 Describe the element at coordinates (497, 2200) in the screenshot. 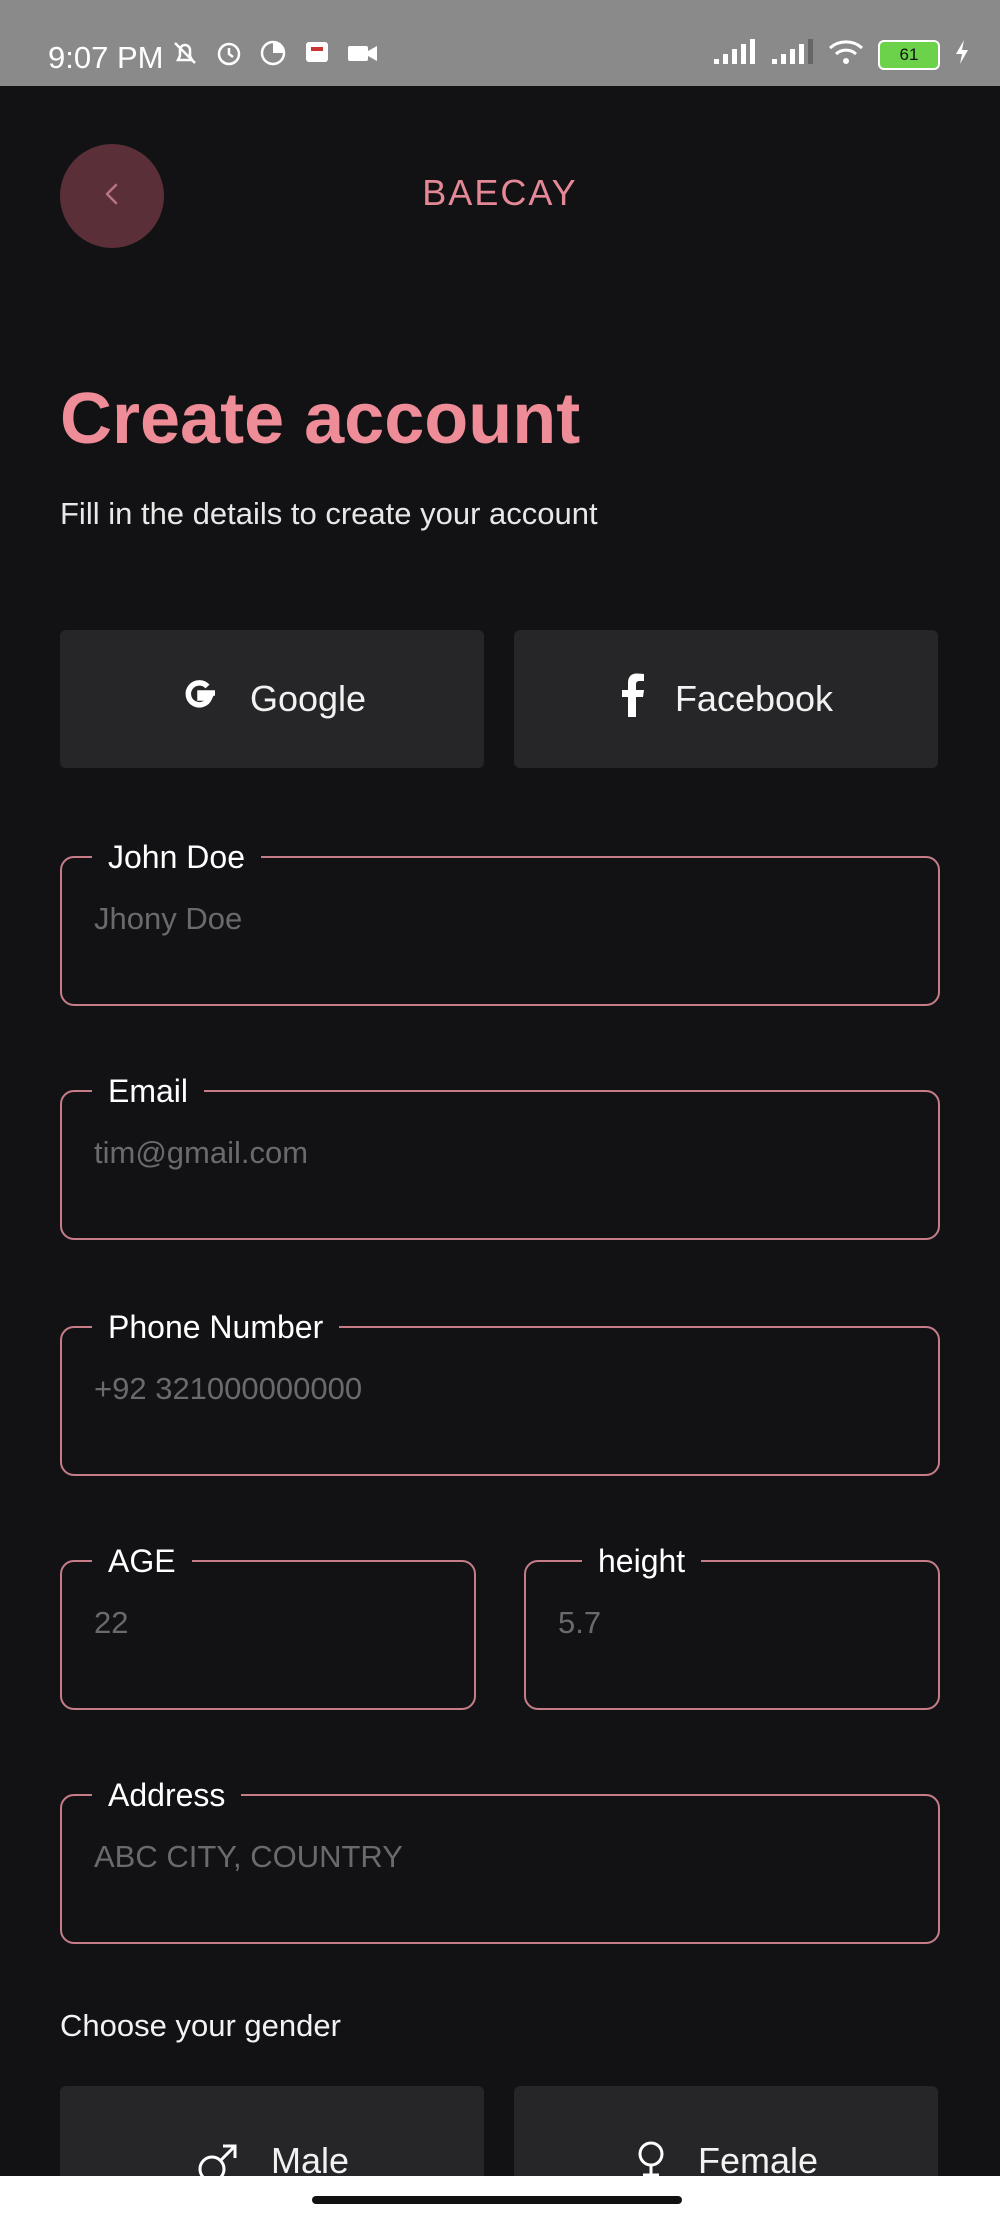

I see `home-indicator` at that location.